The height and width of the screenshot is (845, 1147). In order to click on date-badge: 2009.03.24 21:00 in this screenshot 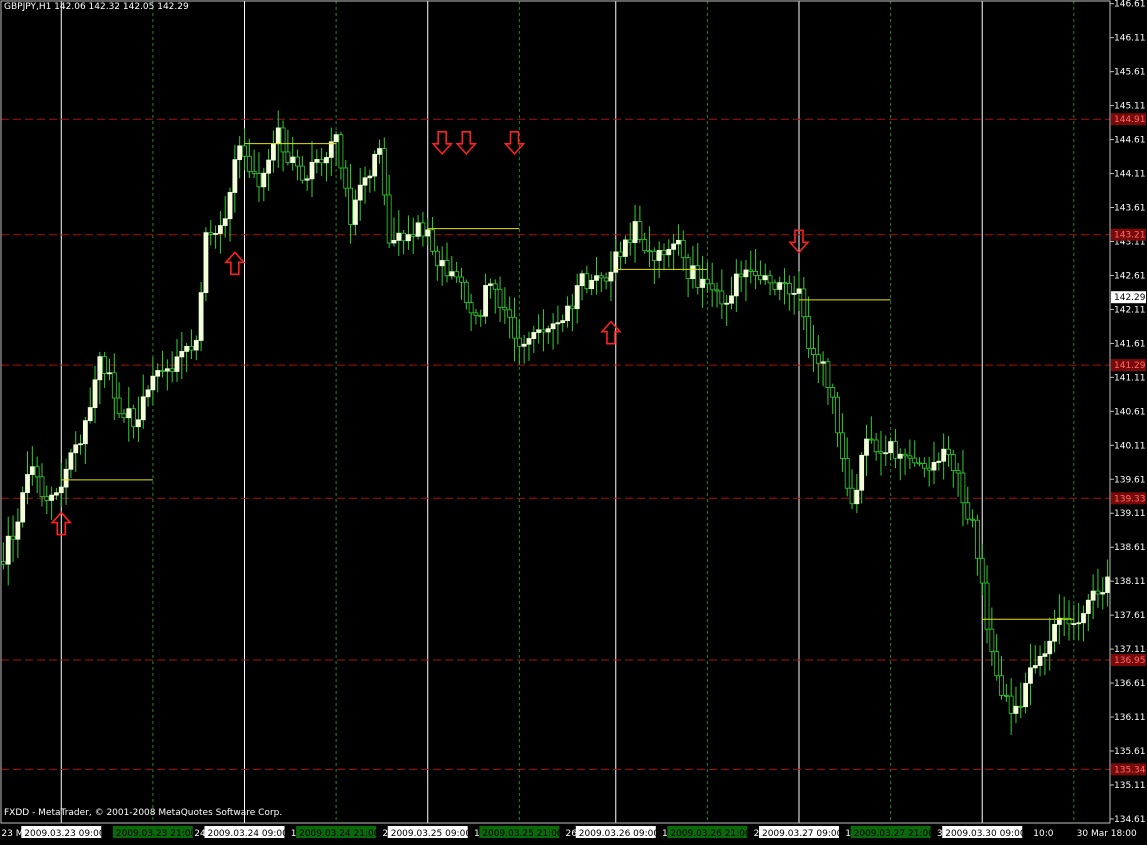, I will do `click(339, 834)`.